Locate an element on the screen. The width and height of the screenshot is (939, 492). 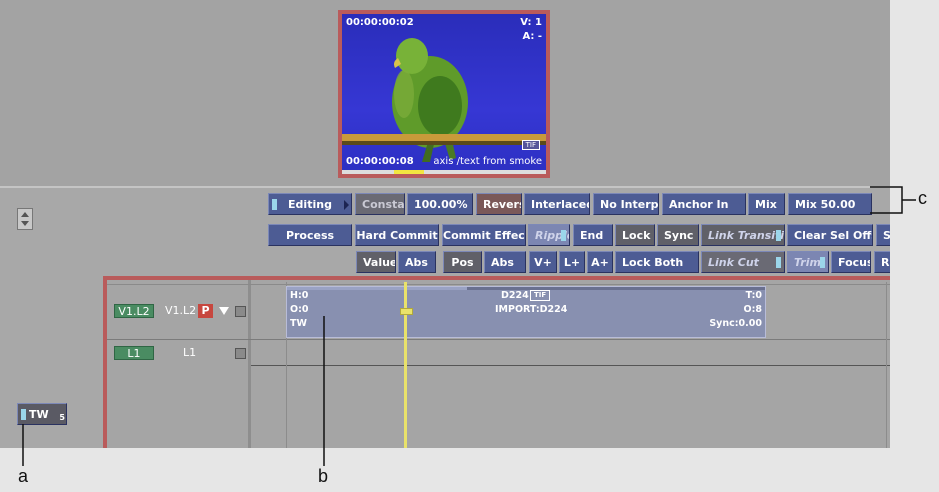
callout-c: c is located at coordinates (922, 198).